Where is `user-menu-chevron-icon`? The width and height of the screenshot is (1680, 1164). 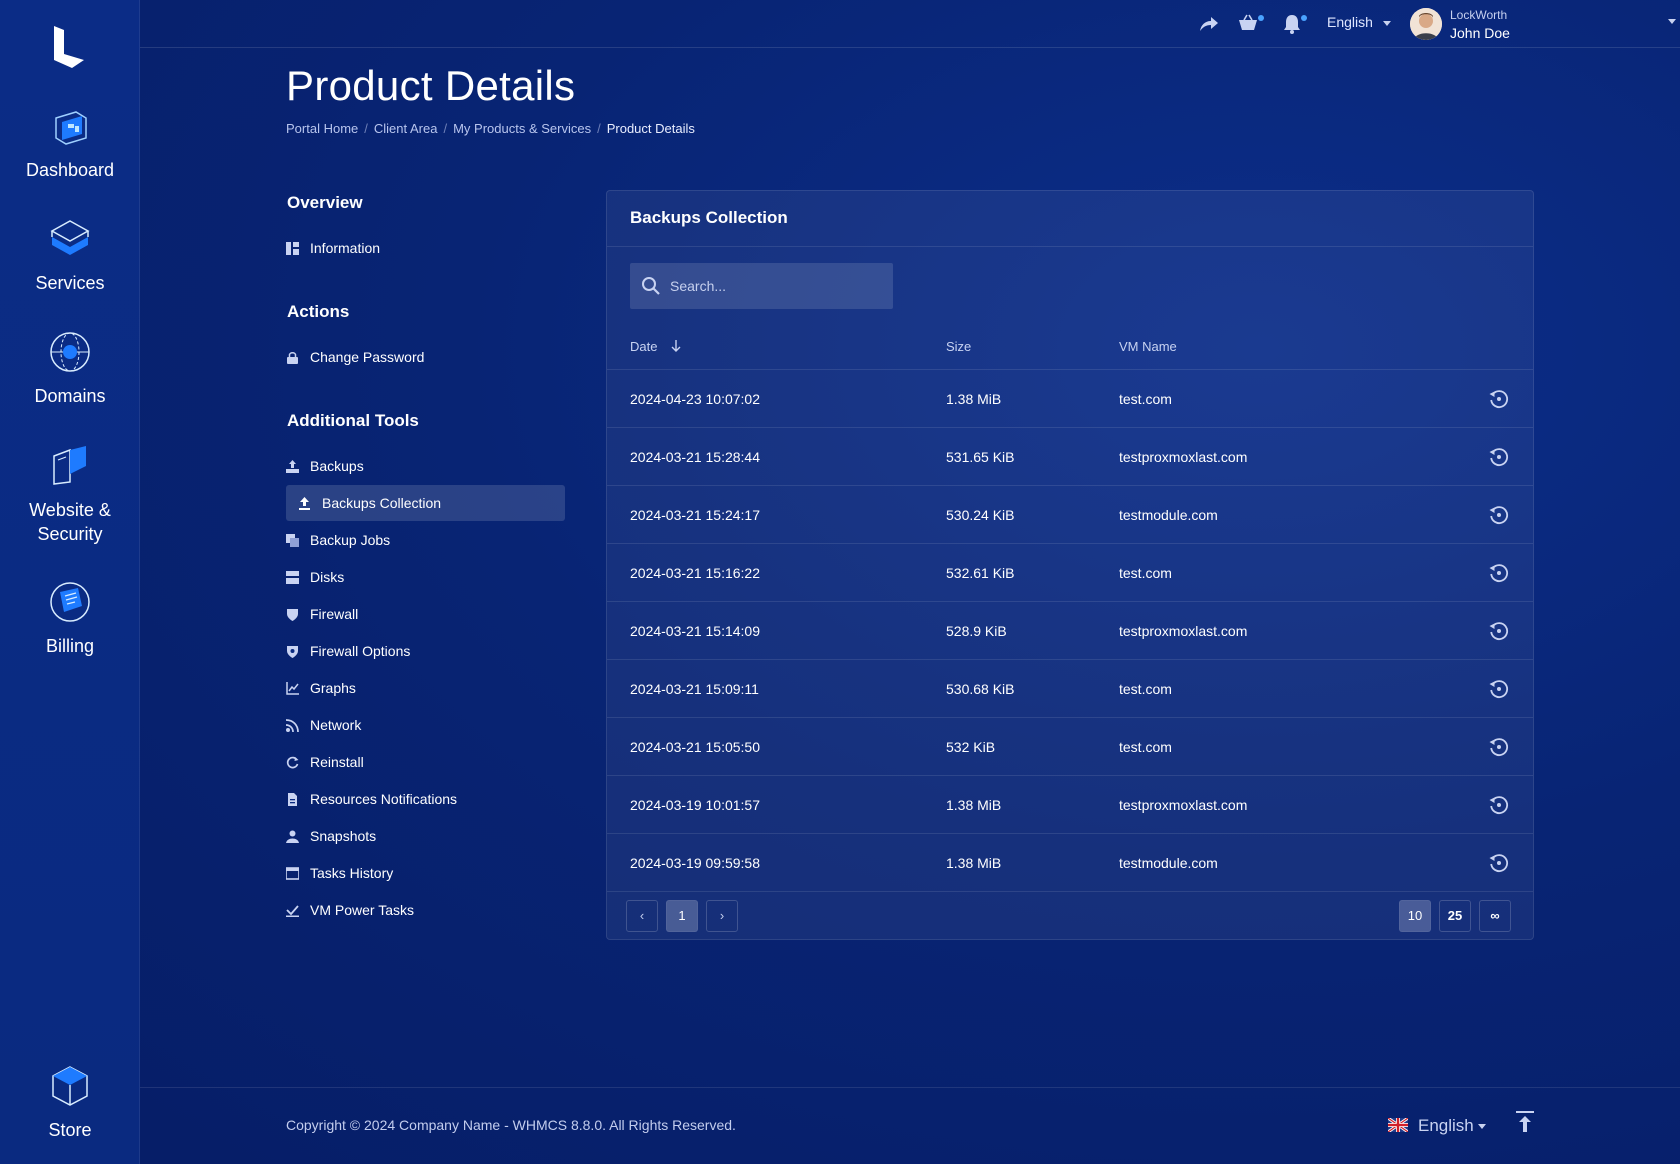 user-menu-chevron-icon is located at coordinates (1672, 21).